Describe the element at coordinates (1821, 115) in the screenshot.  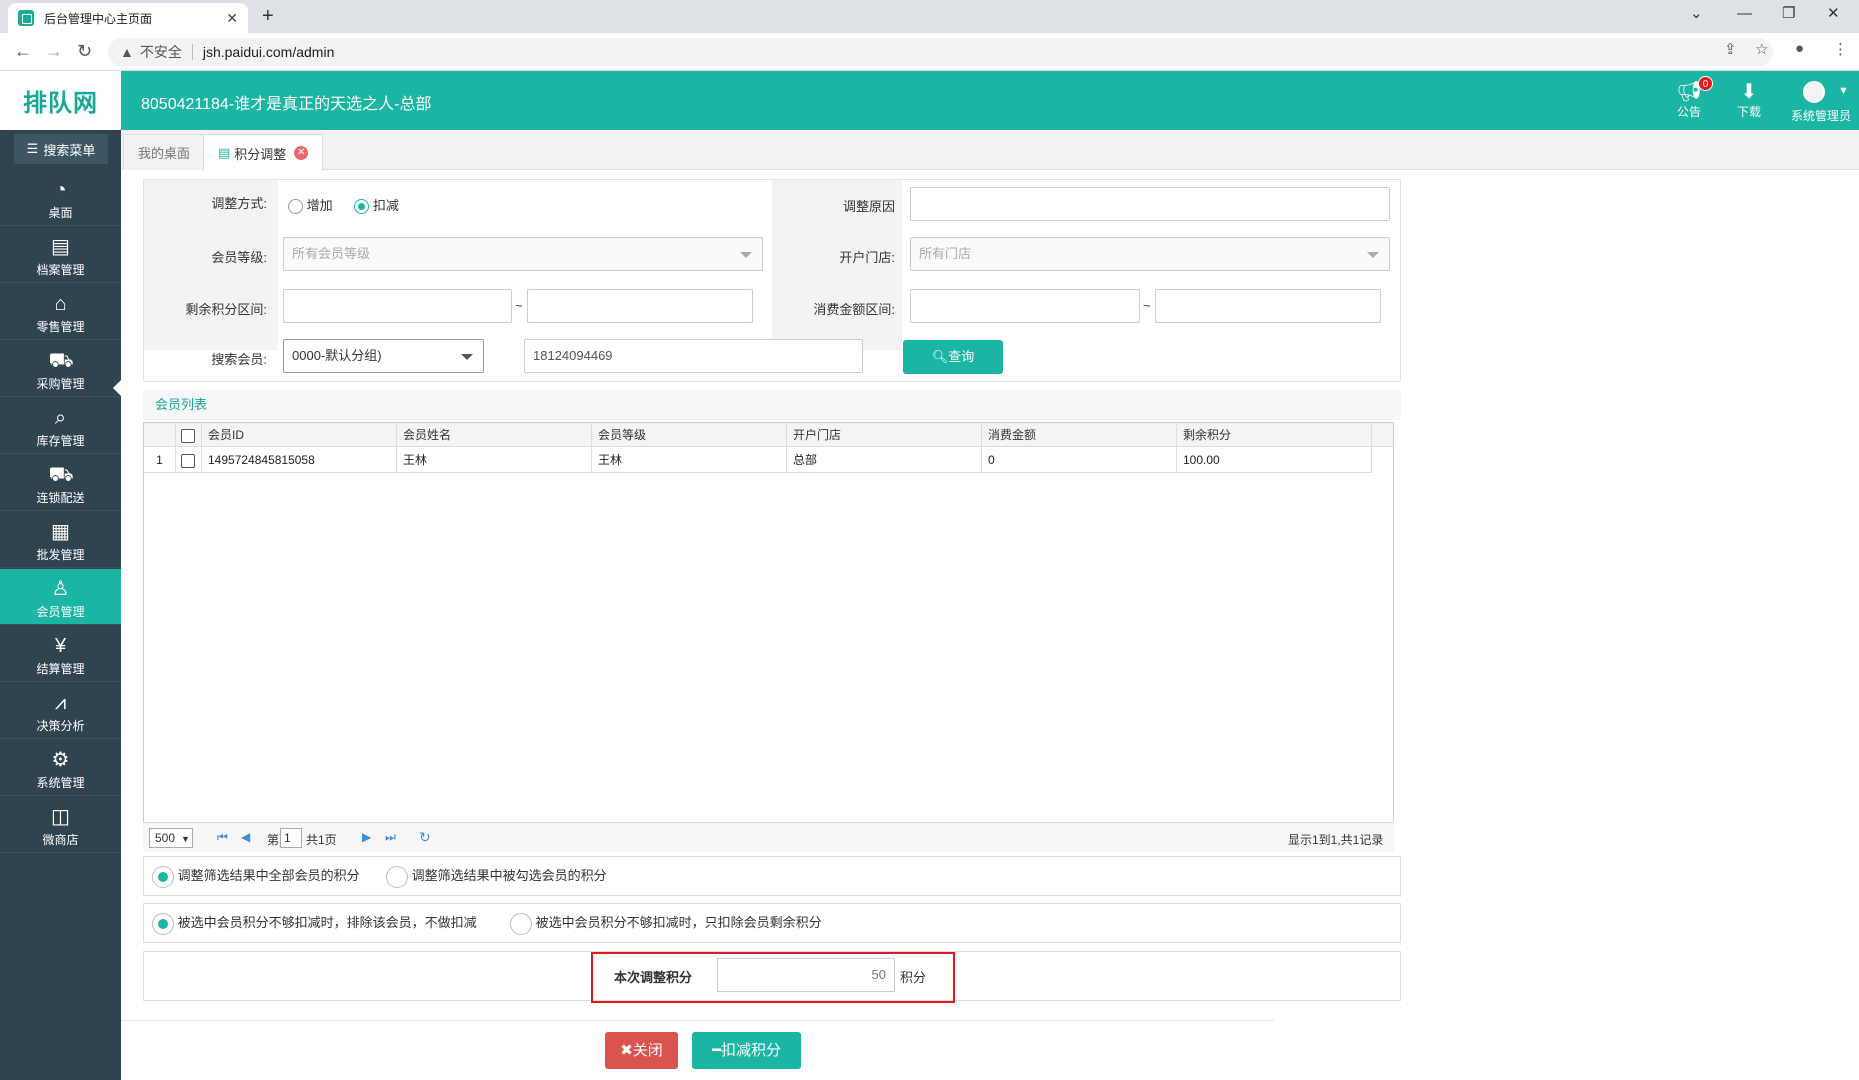
I see `user-menu: 系统管理员` at that location.